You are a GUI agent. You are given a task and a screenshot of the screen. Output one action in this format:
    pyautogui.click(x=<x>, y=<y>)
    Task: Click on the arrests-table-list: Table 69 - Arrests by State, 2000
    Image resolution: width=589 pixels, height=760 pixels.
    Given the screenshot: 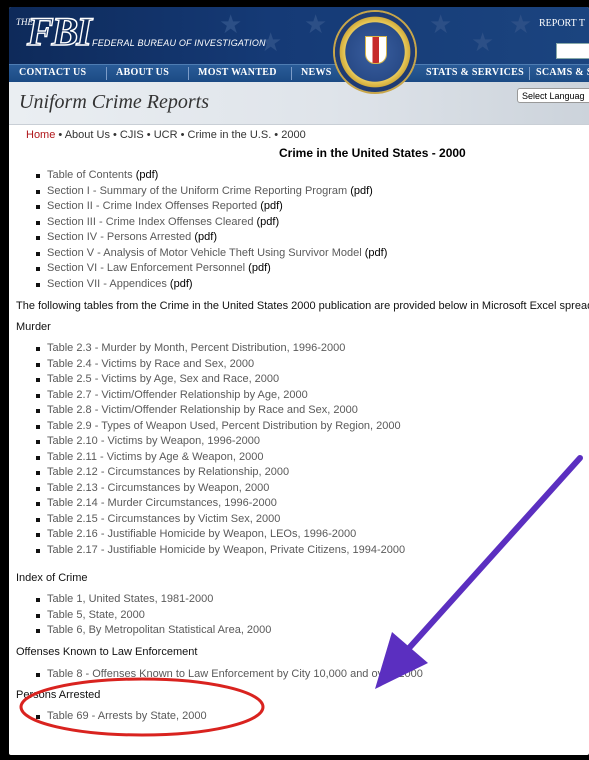 What is the action you would take?
    pyautogui.click(x=108, y=717)
    